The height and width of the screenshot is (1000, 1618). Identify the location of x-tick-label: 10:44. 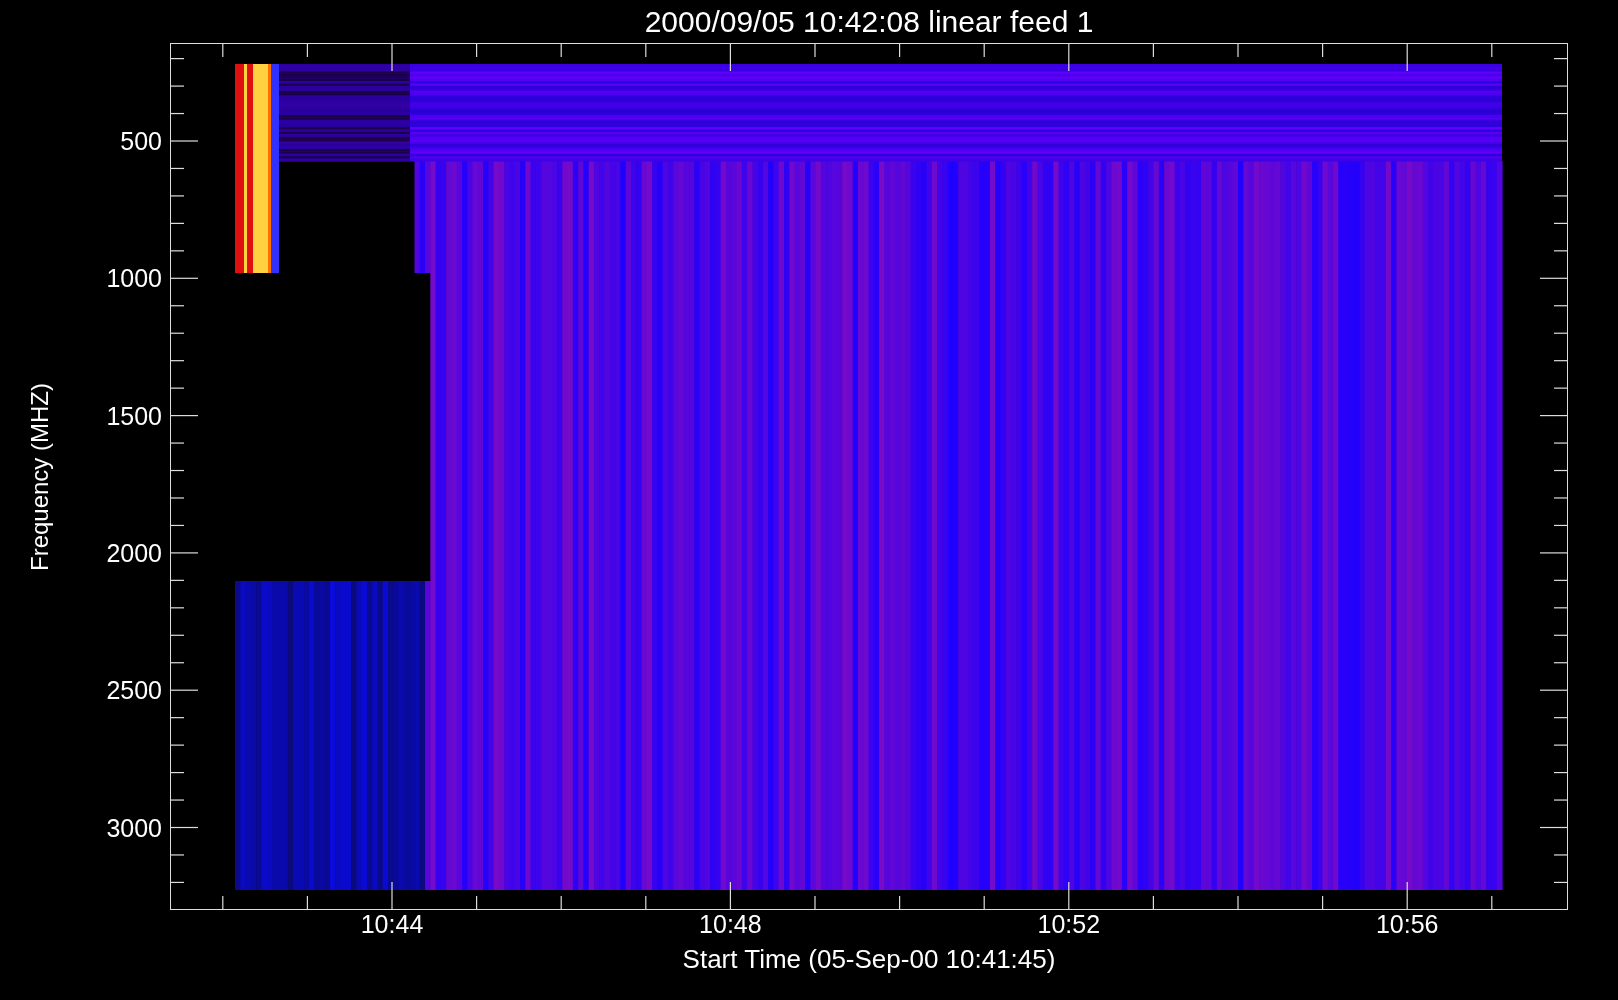
(392, 924).